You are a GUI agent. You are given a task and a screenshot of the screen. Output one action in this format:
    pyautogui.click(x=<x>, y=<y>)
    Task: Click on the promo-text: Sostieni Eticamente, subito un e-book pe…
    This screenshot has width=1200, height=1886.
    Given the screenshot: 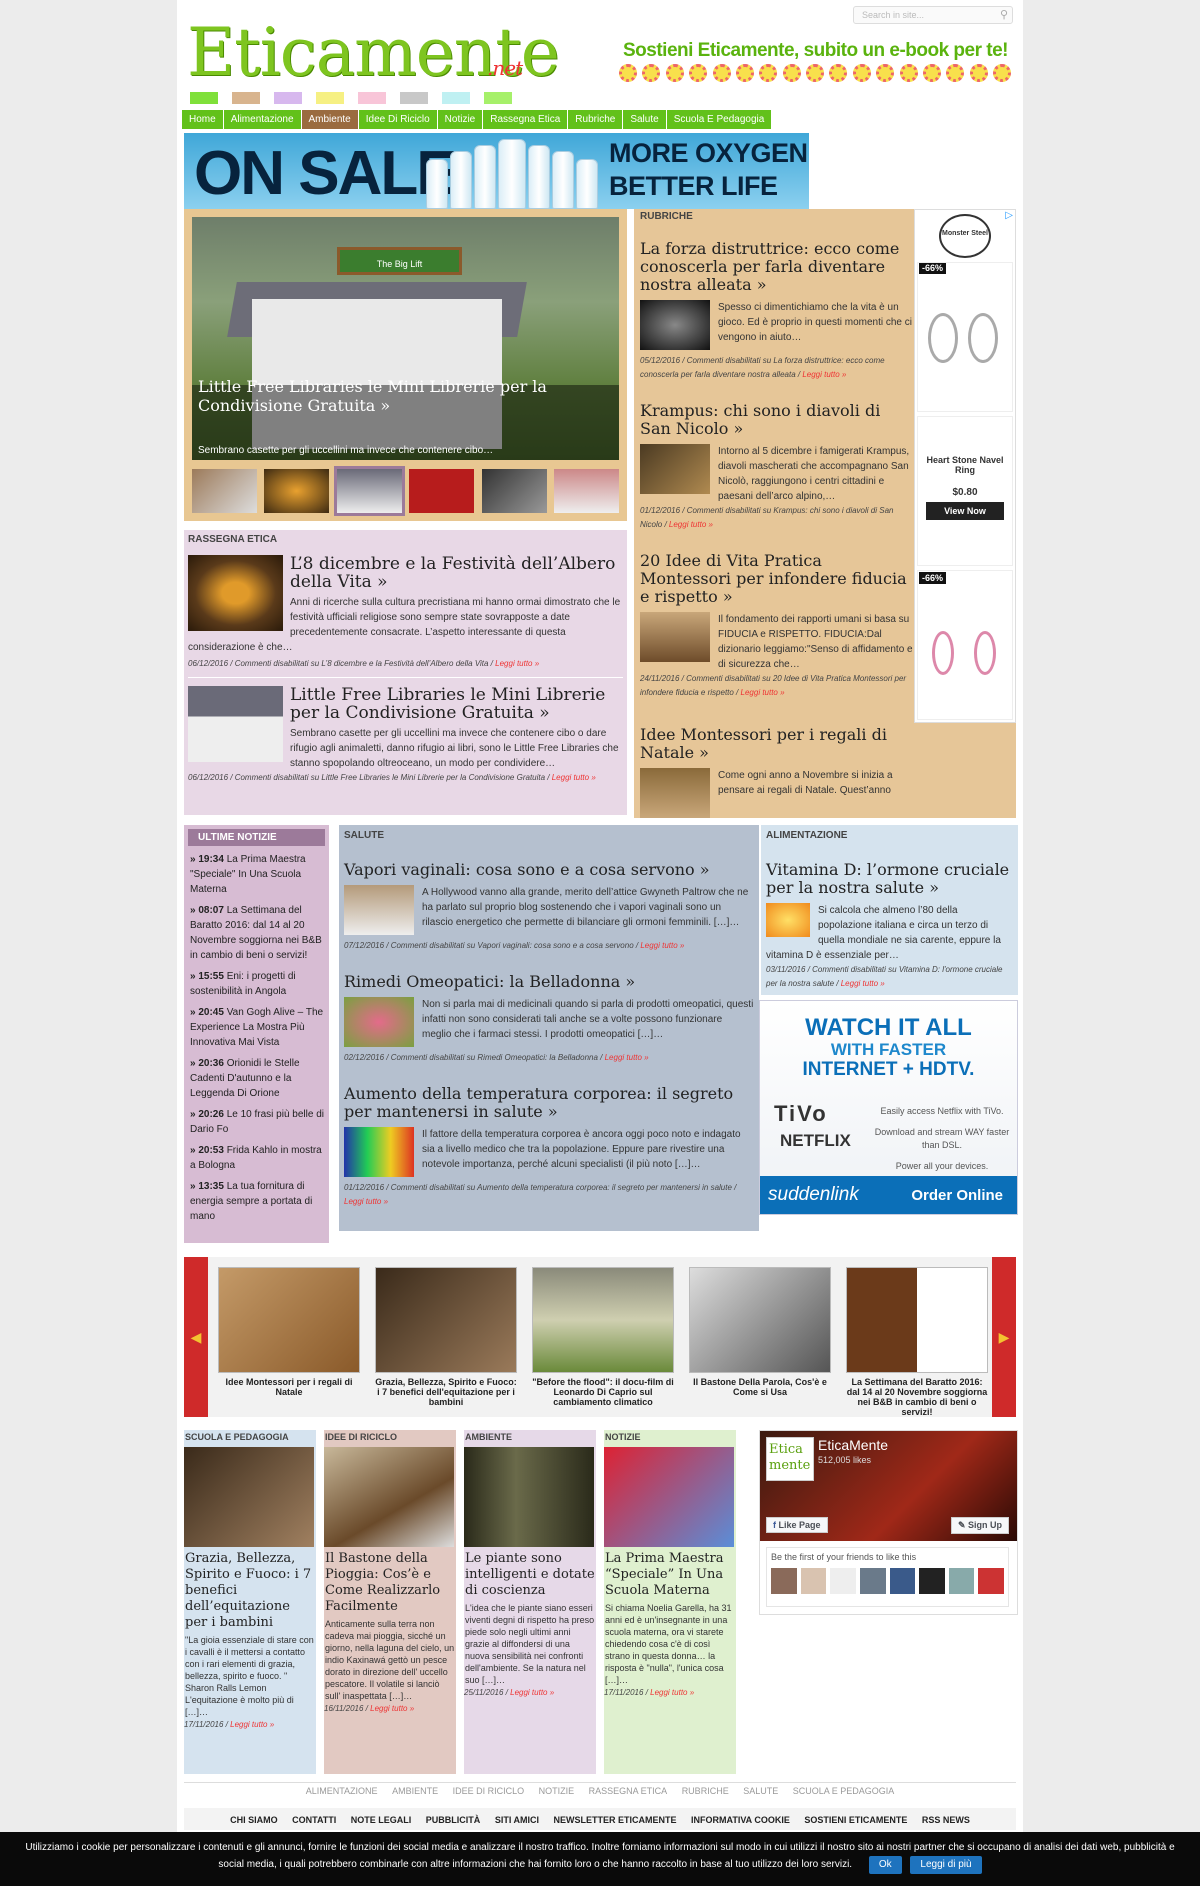 What is the action you would take?
    pyautogui.click(x=816, y=51)
    